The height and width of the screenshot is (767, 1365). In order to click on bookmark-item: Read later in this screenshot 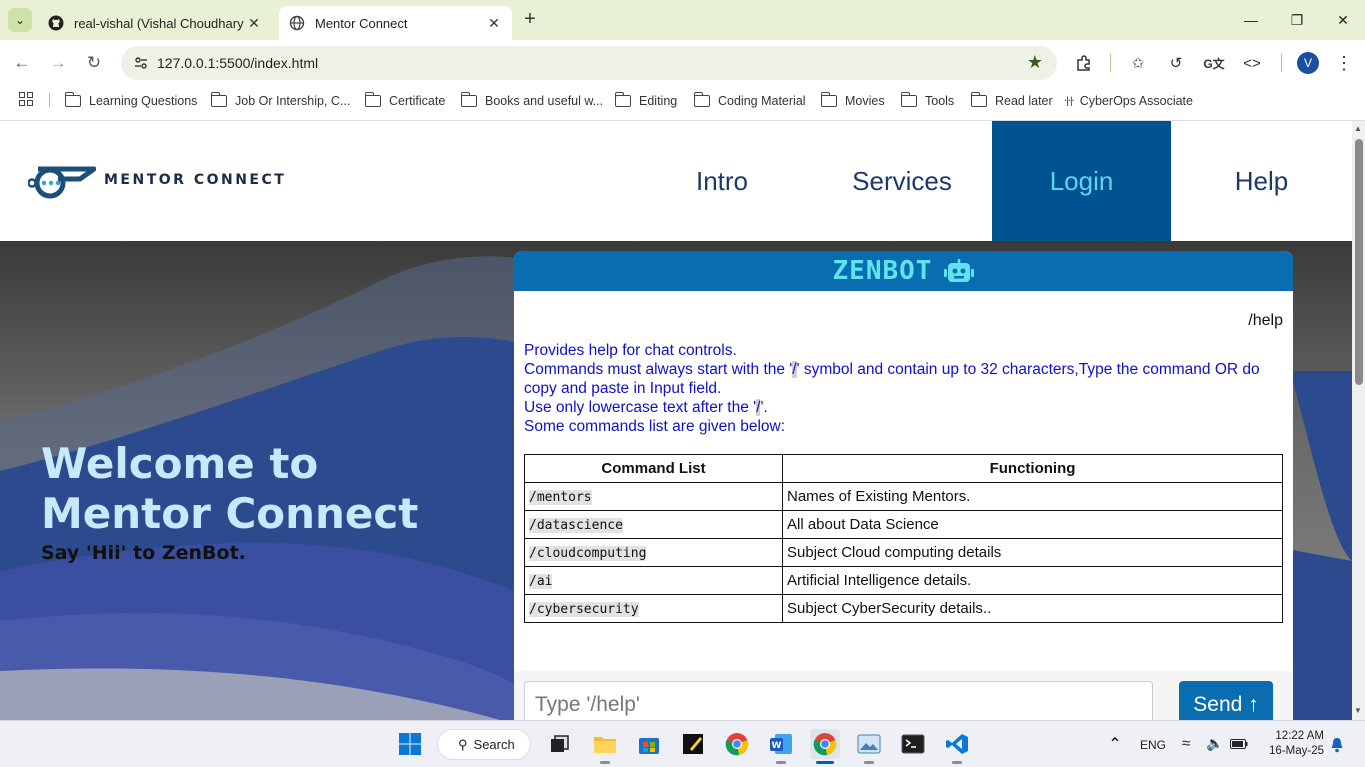, I will do `click(1011, 101)`.